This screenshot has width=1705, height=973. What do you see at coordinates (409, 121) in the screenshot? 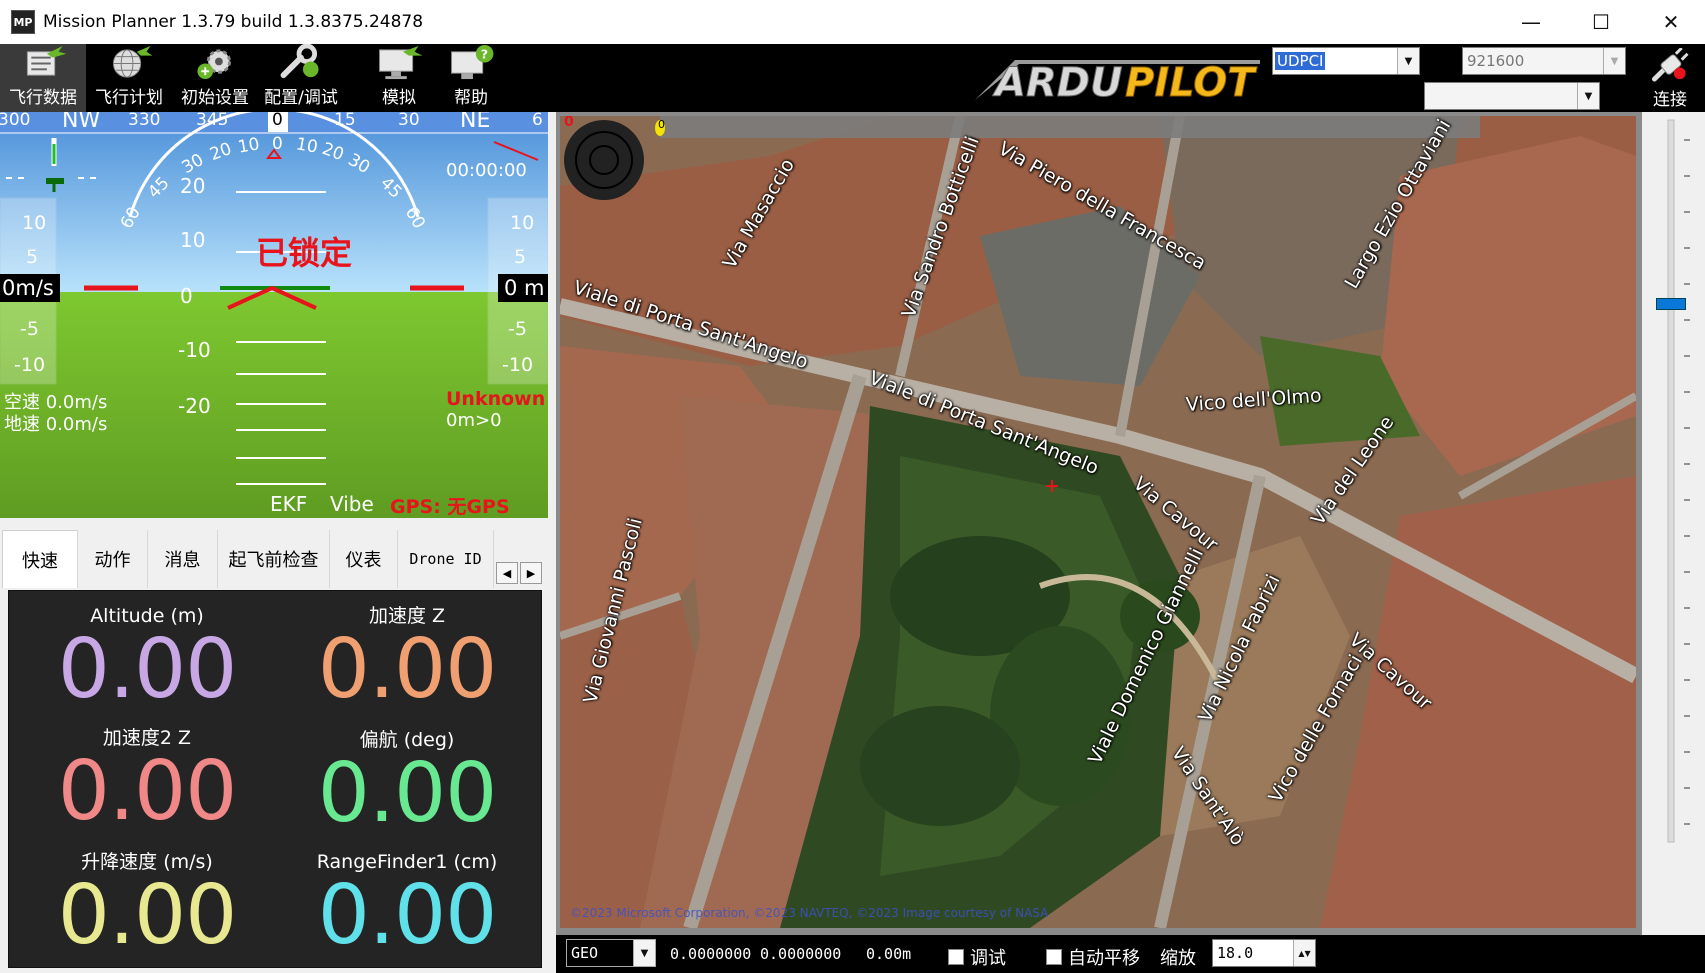
I see `heading-30: 30` at bounding box center [409, 121].